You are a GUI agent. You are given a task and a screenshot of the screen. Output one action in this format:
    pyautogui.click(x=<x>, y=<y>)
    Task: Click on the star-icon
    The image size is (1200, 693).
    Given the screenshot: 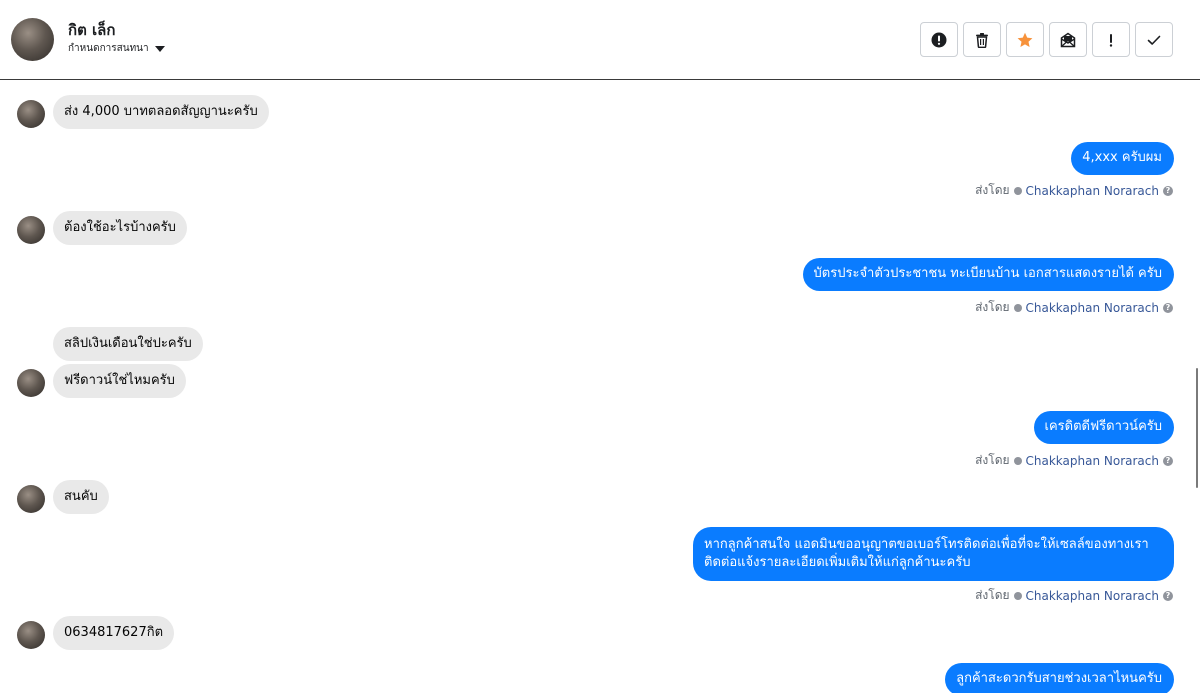 What is the action you would take?
    pyautogui.click(x=1025, y=39)
    